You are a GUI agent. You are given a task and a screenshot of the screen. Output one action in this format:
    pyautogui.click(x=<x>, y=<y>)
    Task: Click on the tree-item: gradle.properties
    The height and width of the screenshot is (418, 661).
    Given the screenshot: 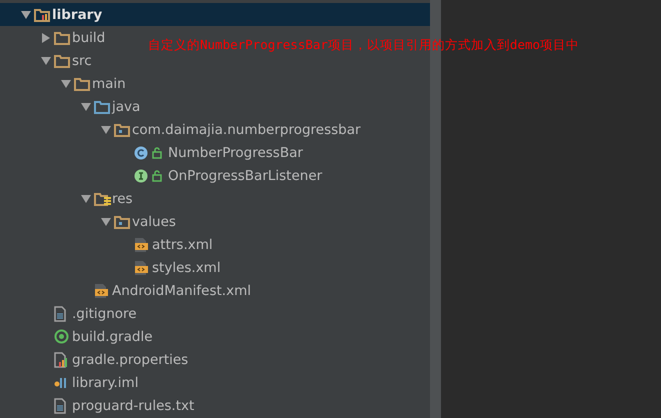 What is the action you would take?
    pyautogui.click(x=130, y=360)
    